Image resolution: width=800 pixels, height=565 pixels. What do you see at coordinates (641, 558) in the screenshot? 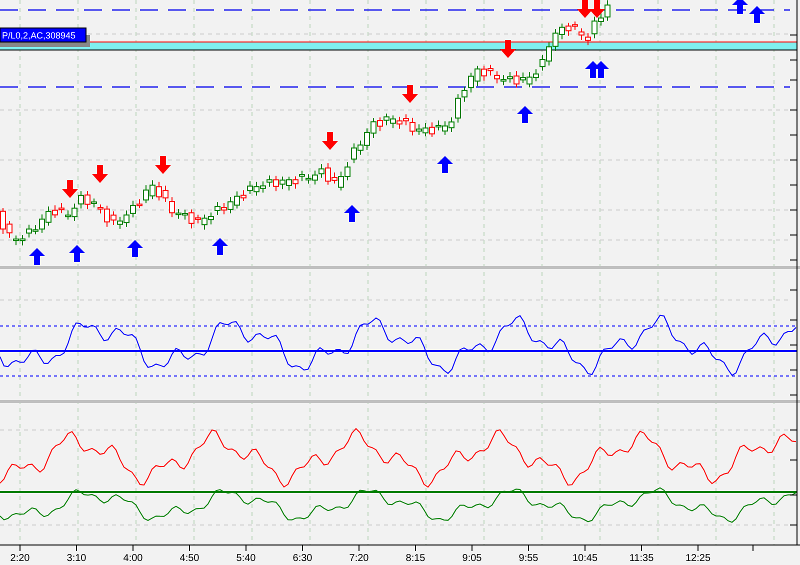
I see `time-label: 11:35` at bounding box center [641, 558].